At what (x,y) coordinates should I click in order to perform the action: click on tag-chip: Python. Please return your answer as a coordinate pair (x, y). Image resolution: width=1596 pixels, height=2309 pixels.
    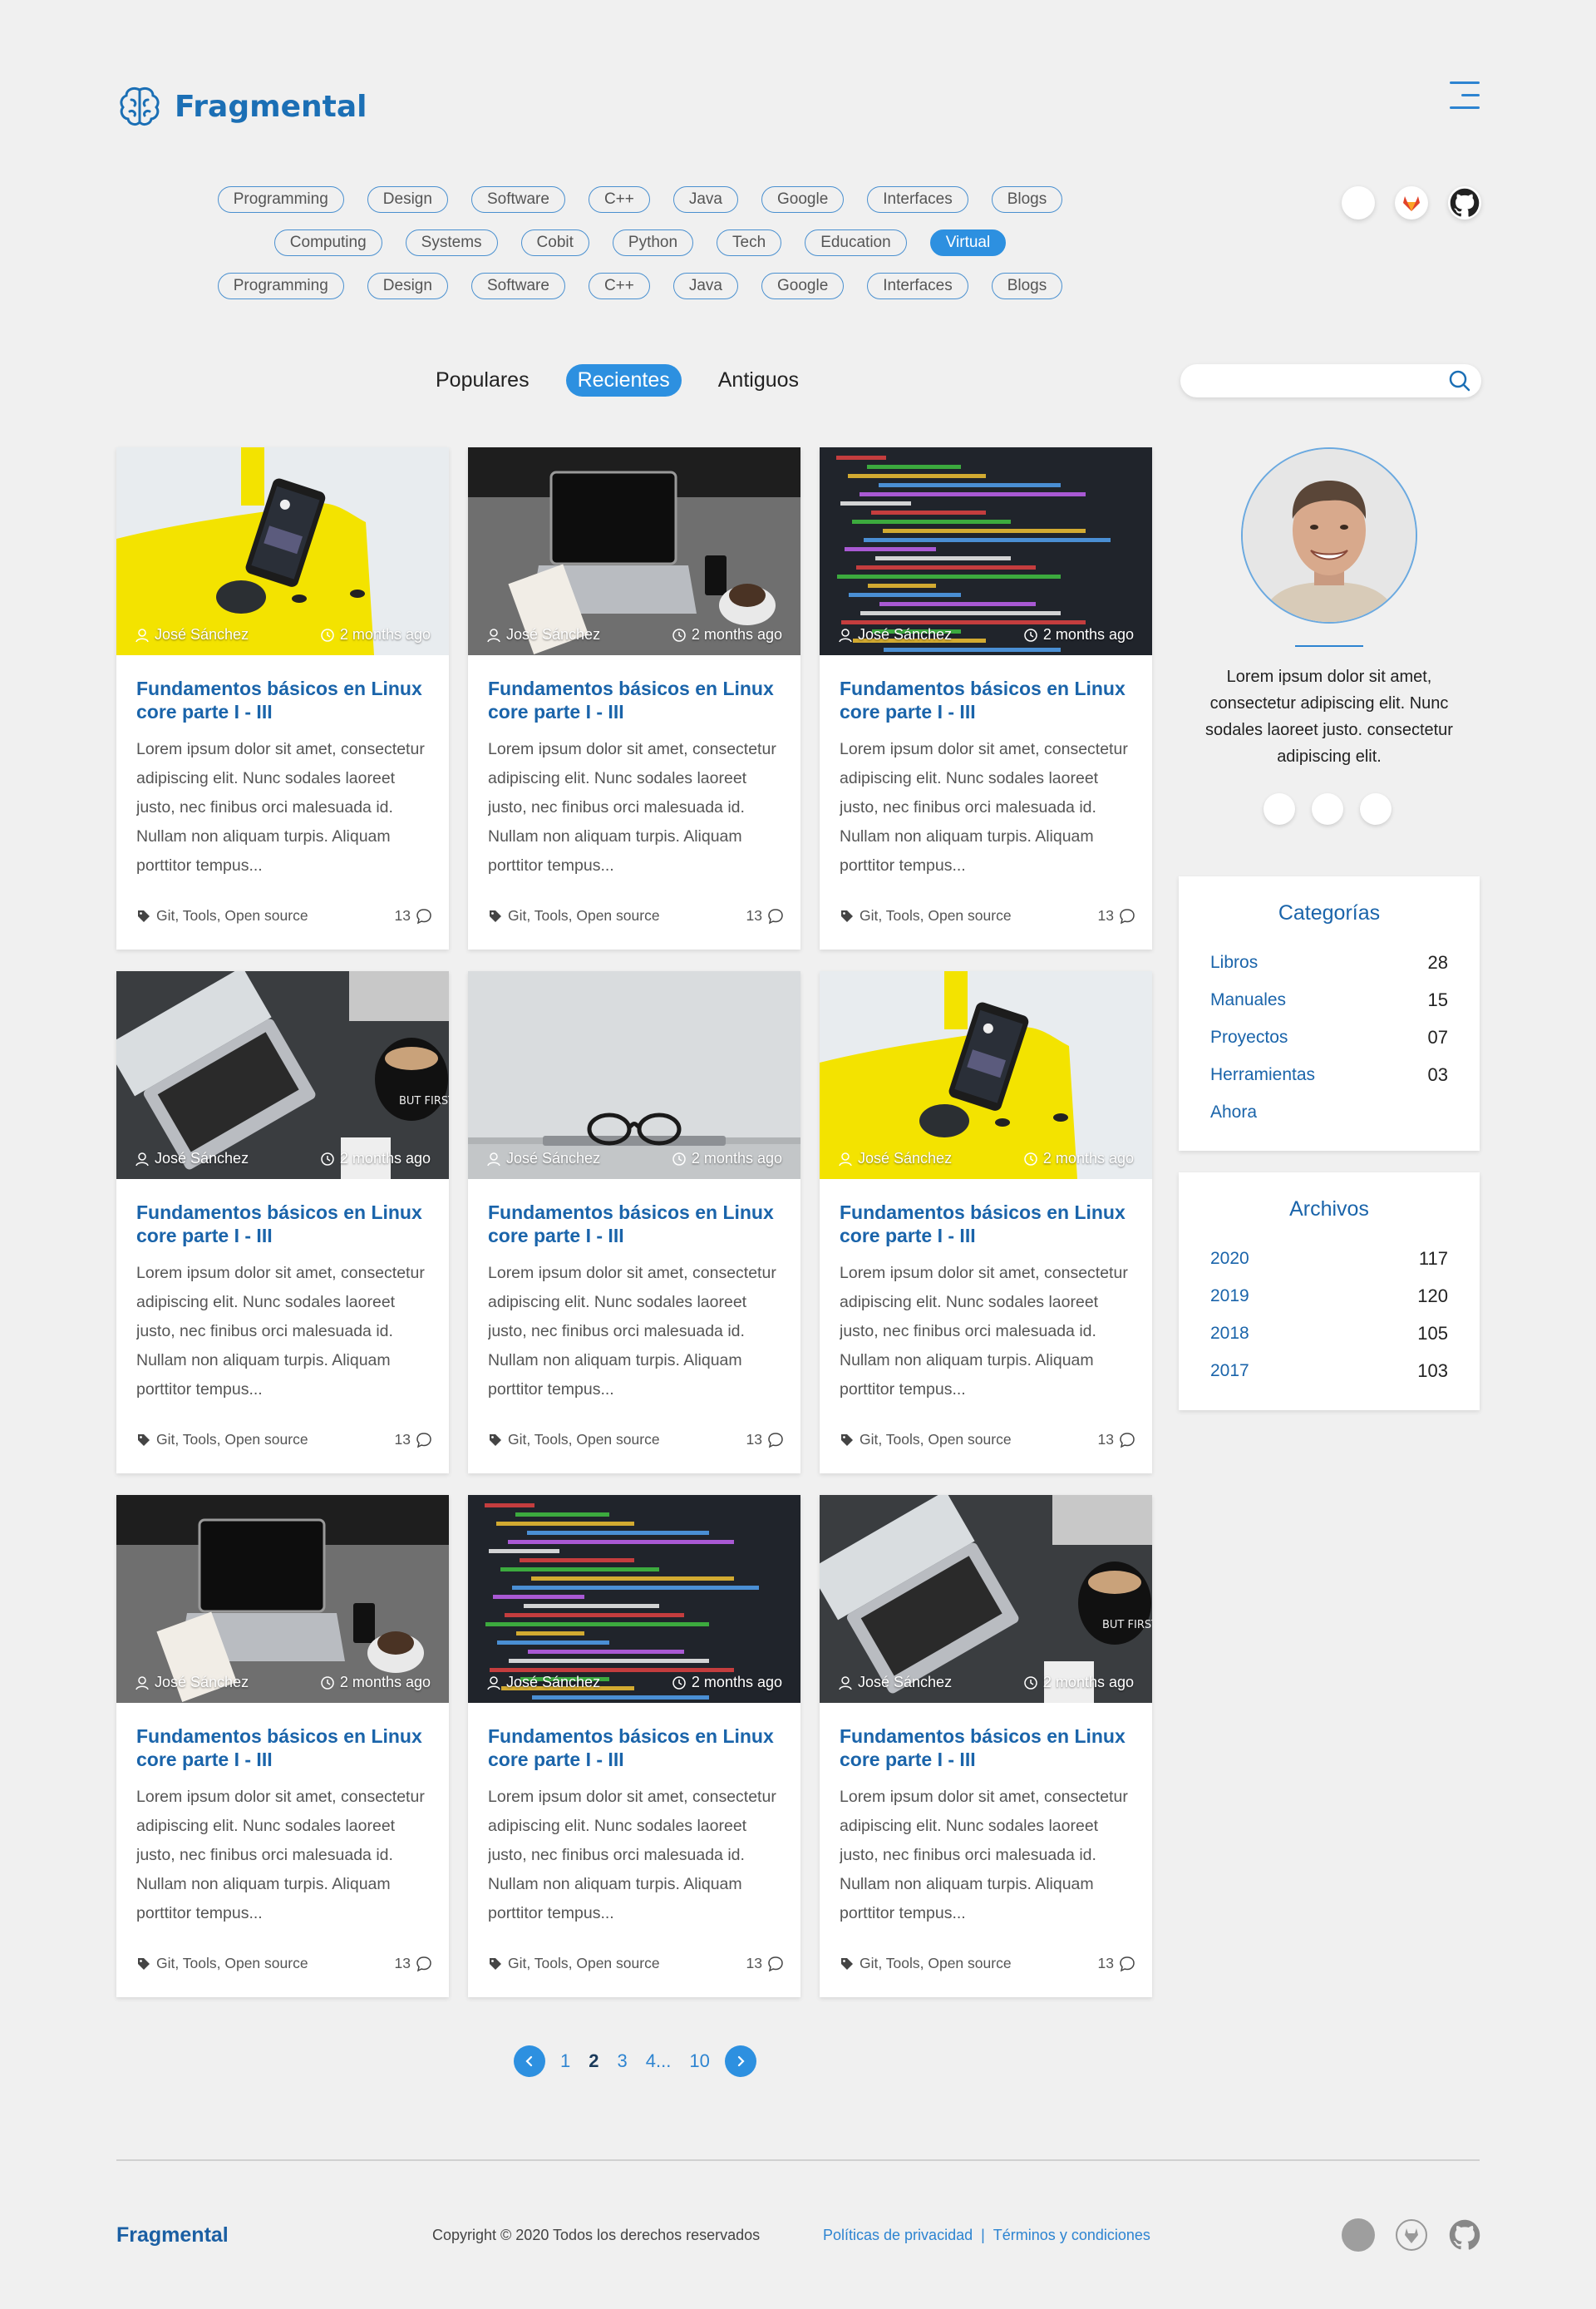
    Looking at the image, I should click on (653, 243).